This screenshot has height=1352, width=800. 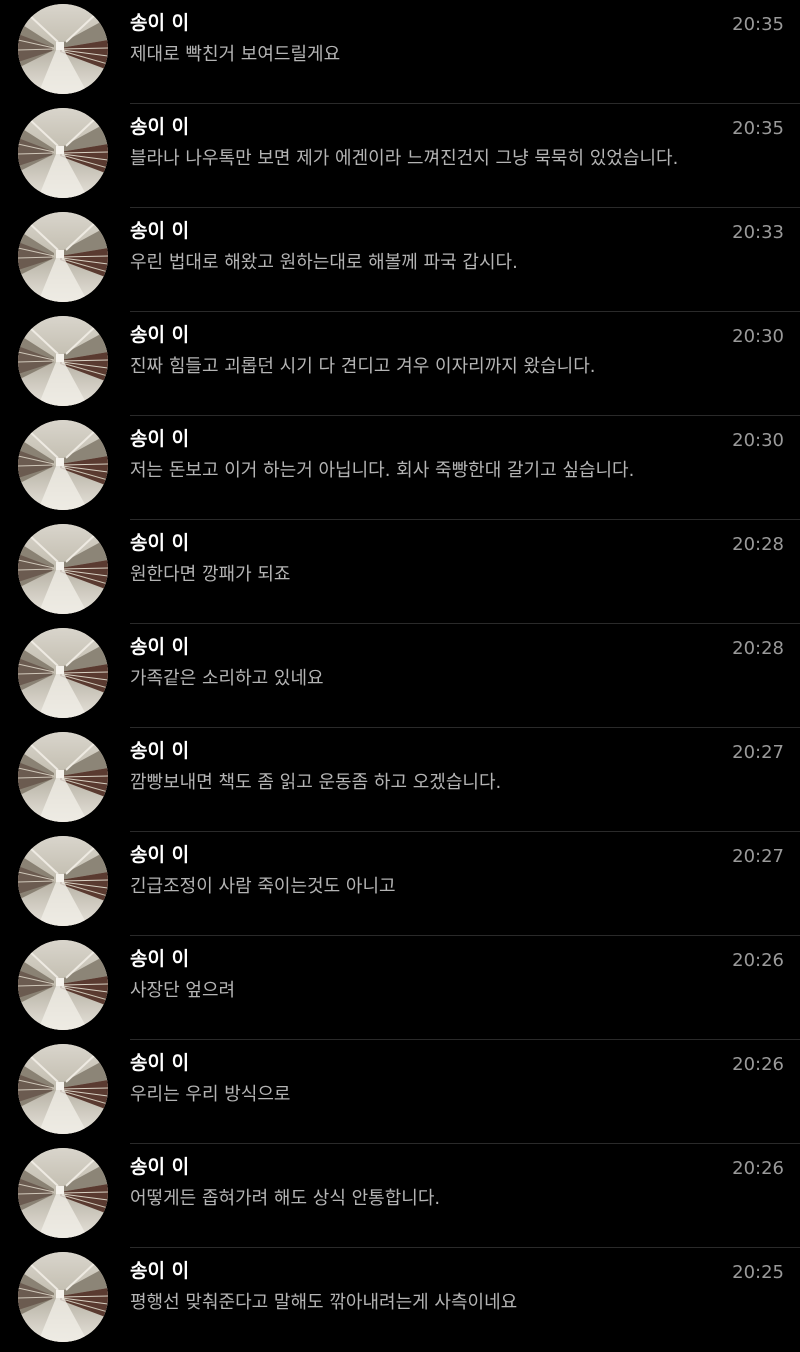 What do you see at coordinates (400, 884) in the screenshot?
I see `message-row: 송이 이 20:27 긴급조정이 사람 죽이는것도 아니고` at bounding box center [400, 884].